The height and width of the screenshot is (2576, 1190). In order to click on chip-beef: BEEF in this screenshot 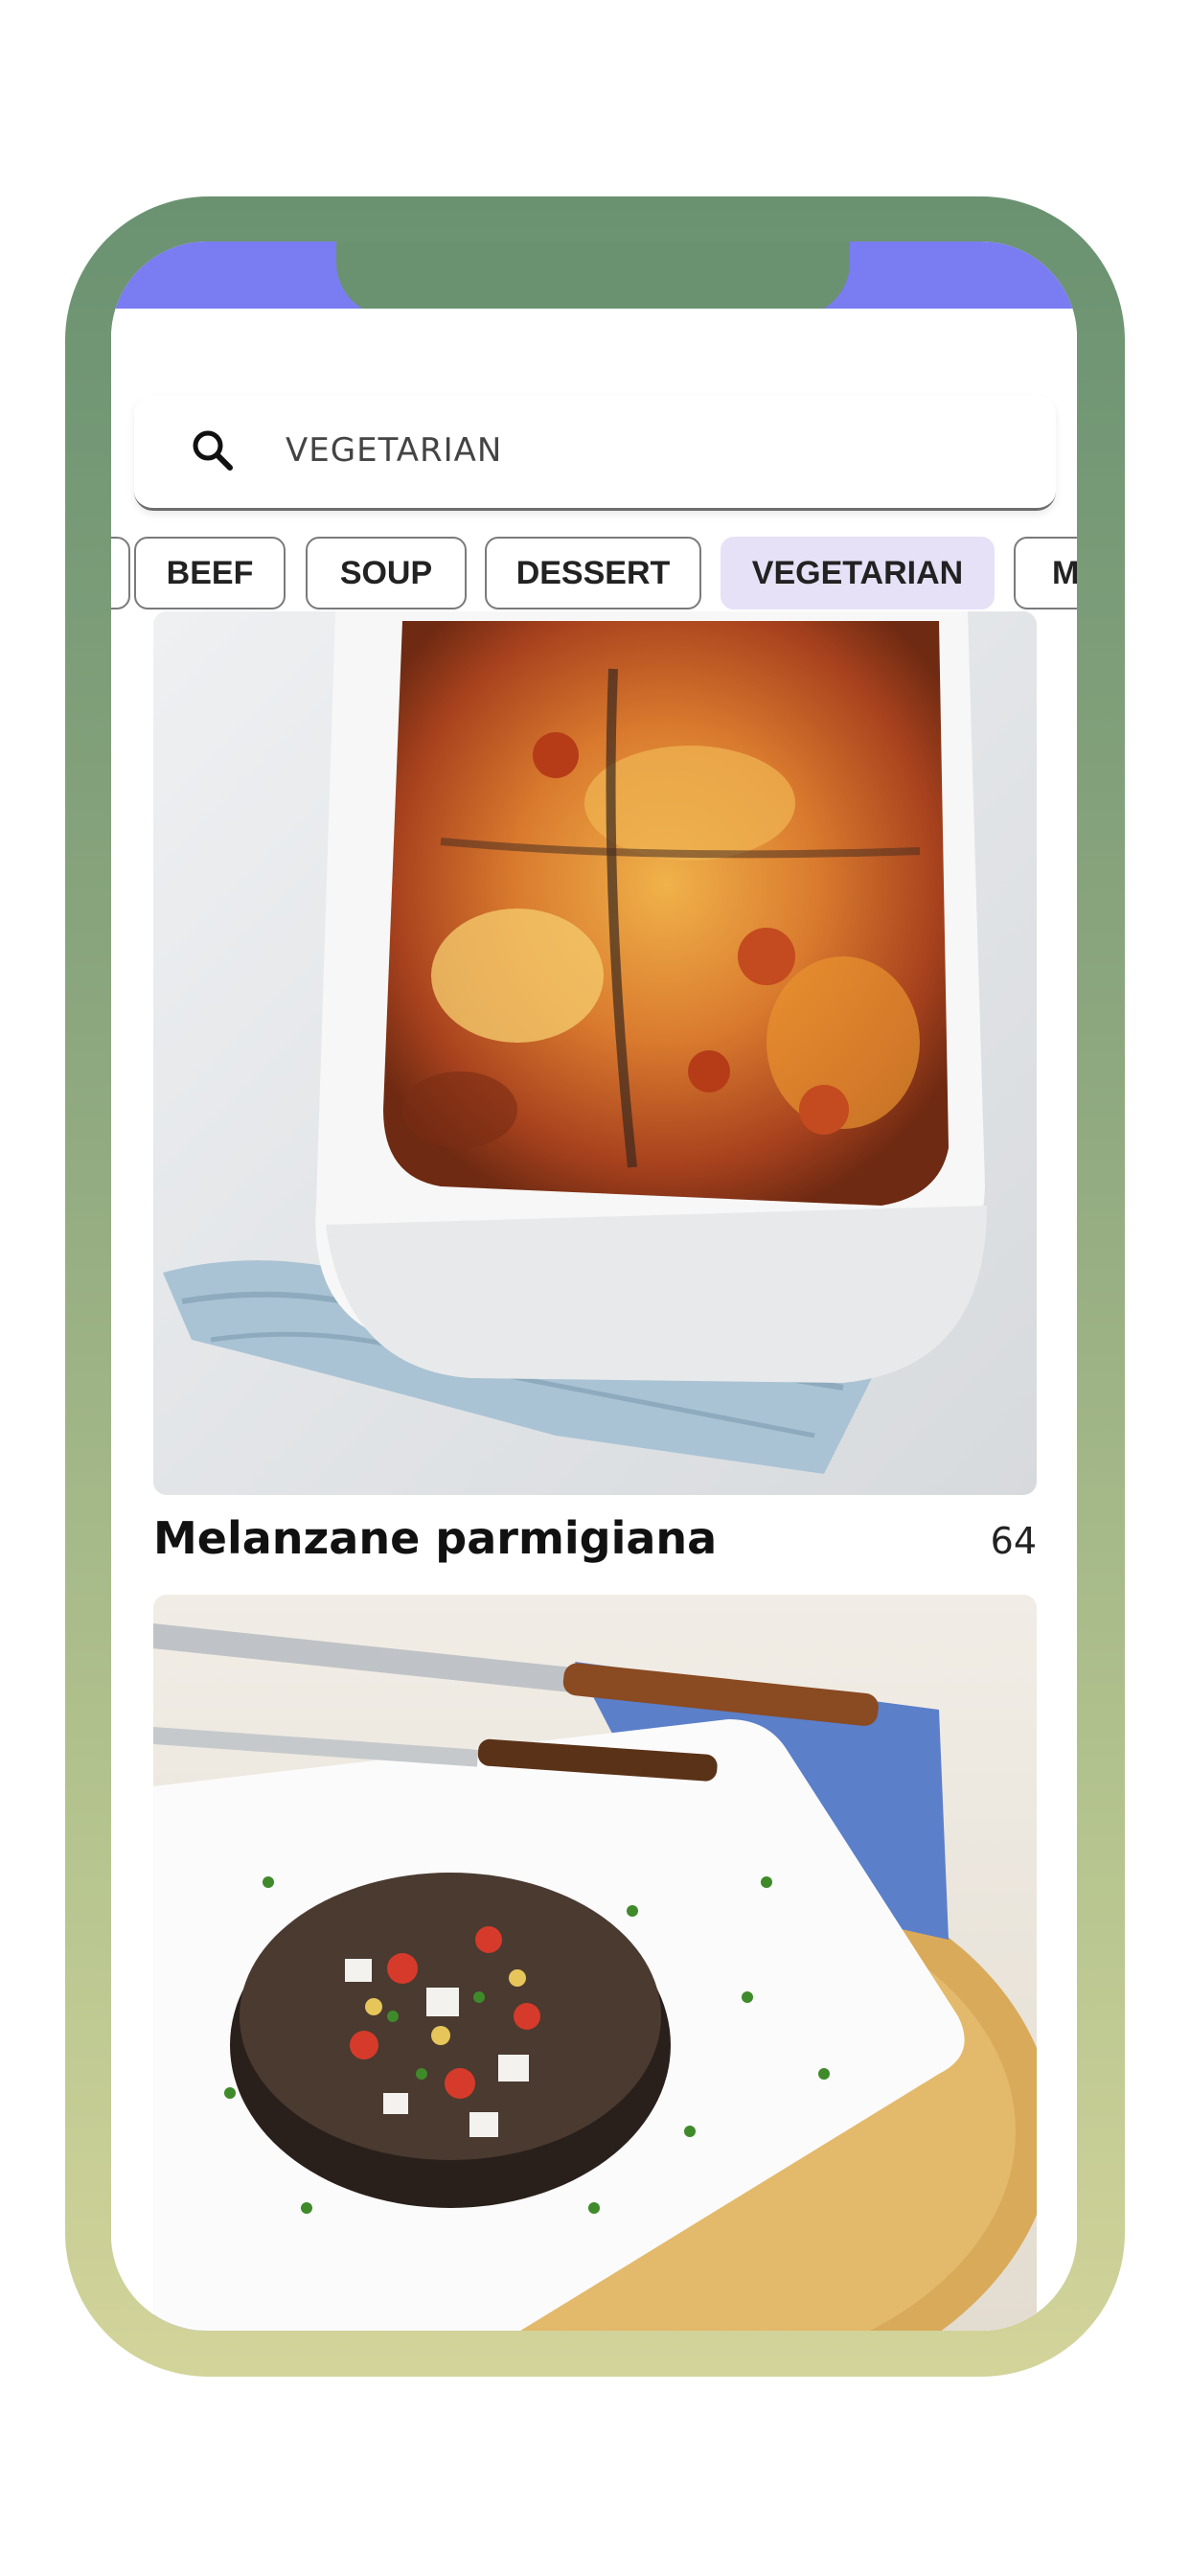, I will do `click(210, 573)`.